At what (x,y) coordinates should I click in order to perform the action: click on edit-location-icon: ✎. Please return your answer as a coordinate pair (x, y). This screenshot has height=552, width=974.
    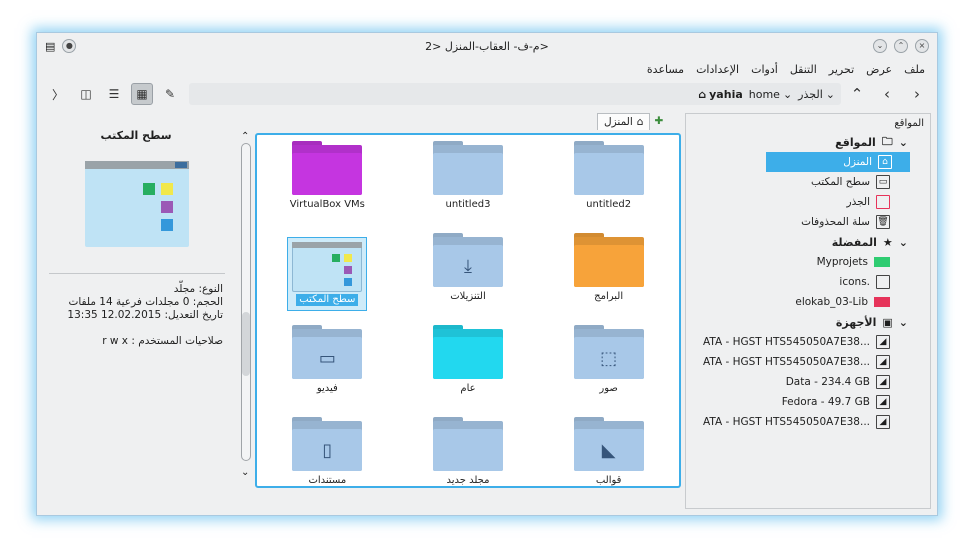
    Looking at the image, I should click on (170, 94).